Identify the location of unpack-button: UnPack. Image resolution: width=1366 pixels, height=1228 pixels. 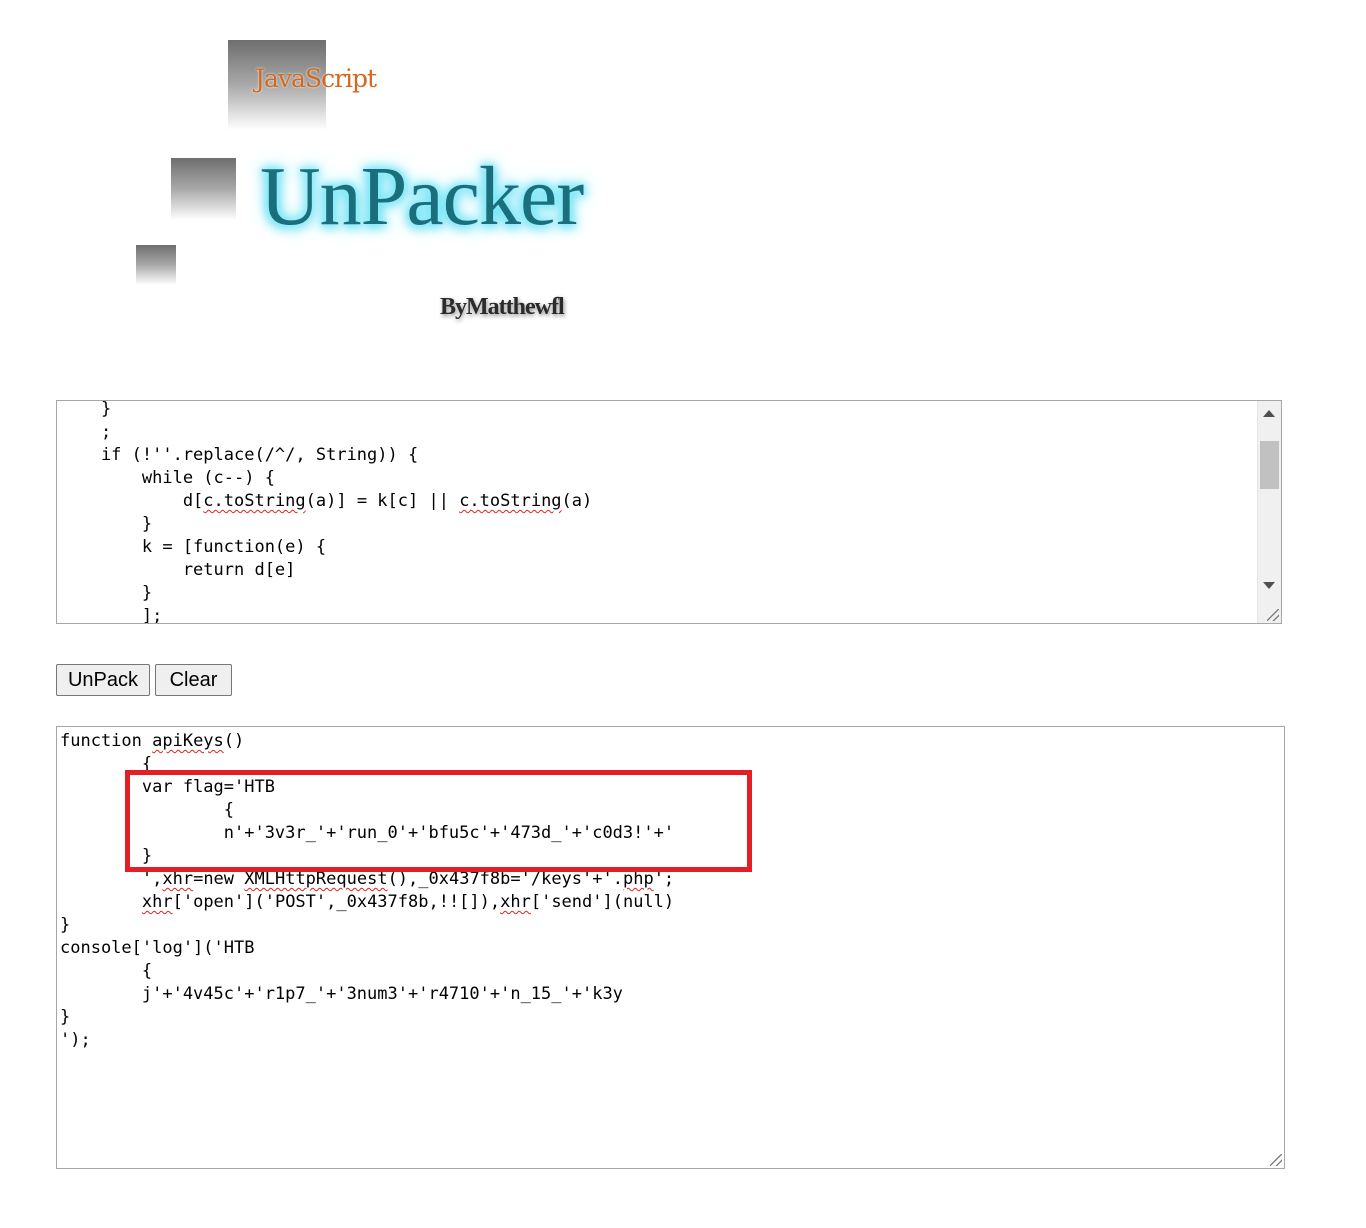
(103, 680).